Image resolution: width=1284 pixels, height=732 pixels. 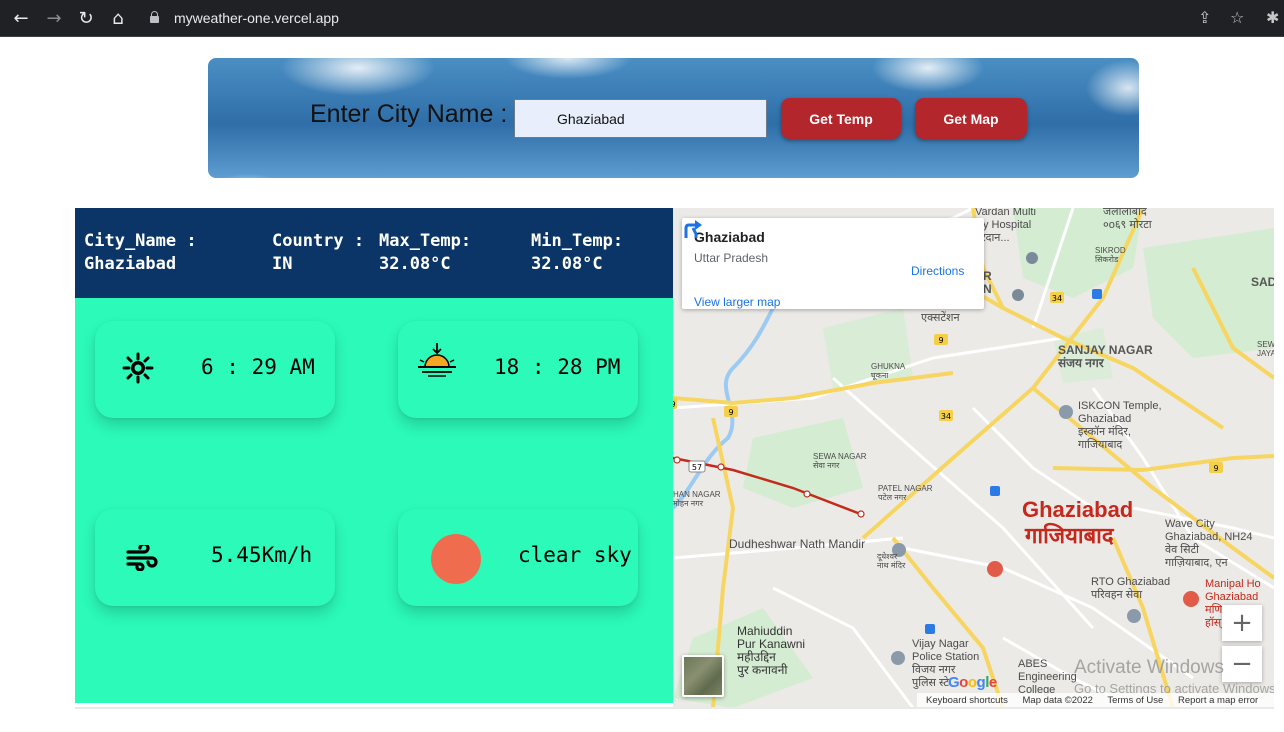 What do you see at coordinates (730, 412) in the screenshot?
I see `road-9-b: 9` at bounding box center [730, 412].